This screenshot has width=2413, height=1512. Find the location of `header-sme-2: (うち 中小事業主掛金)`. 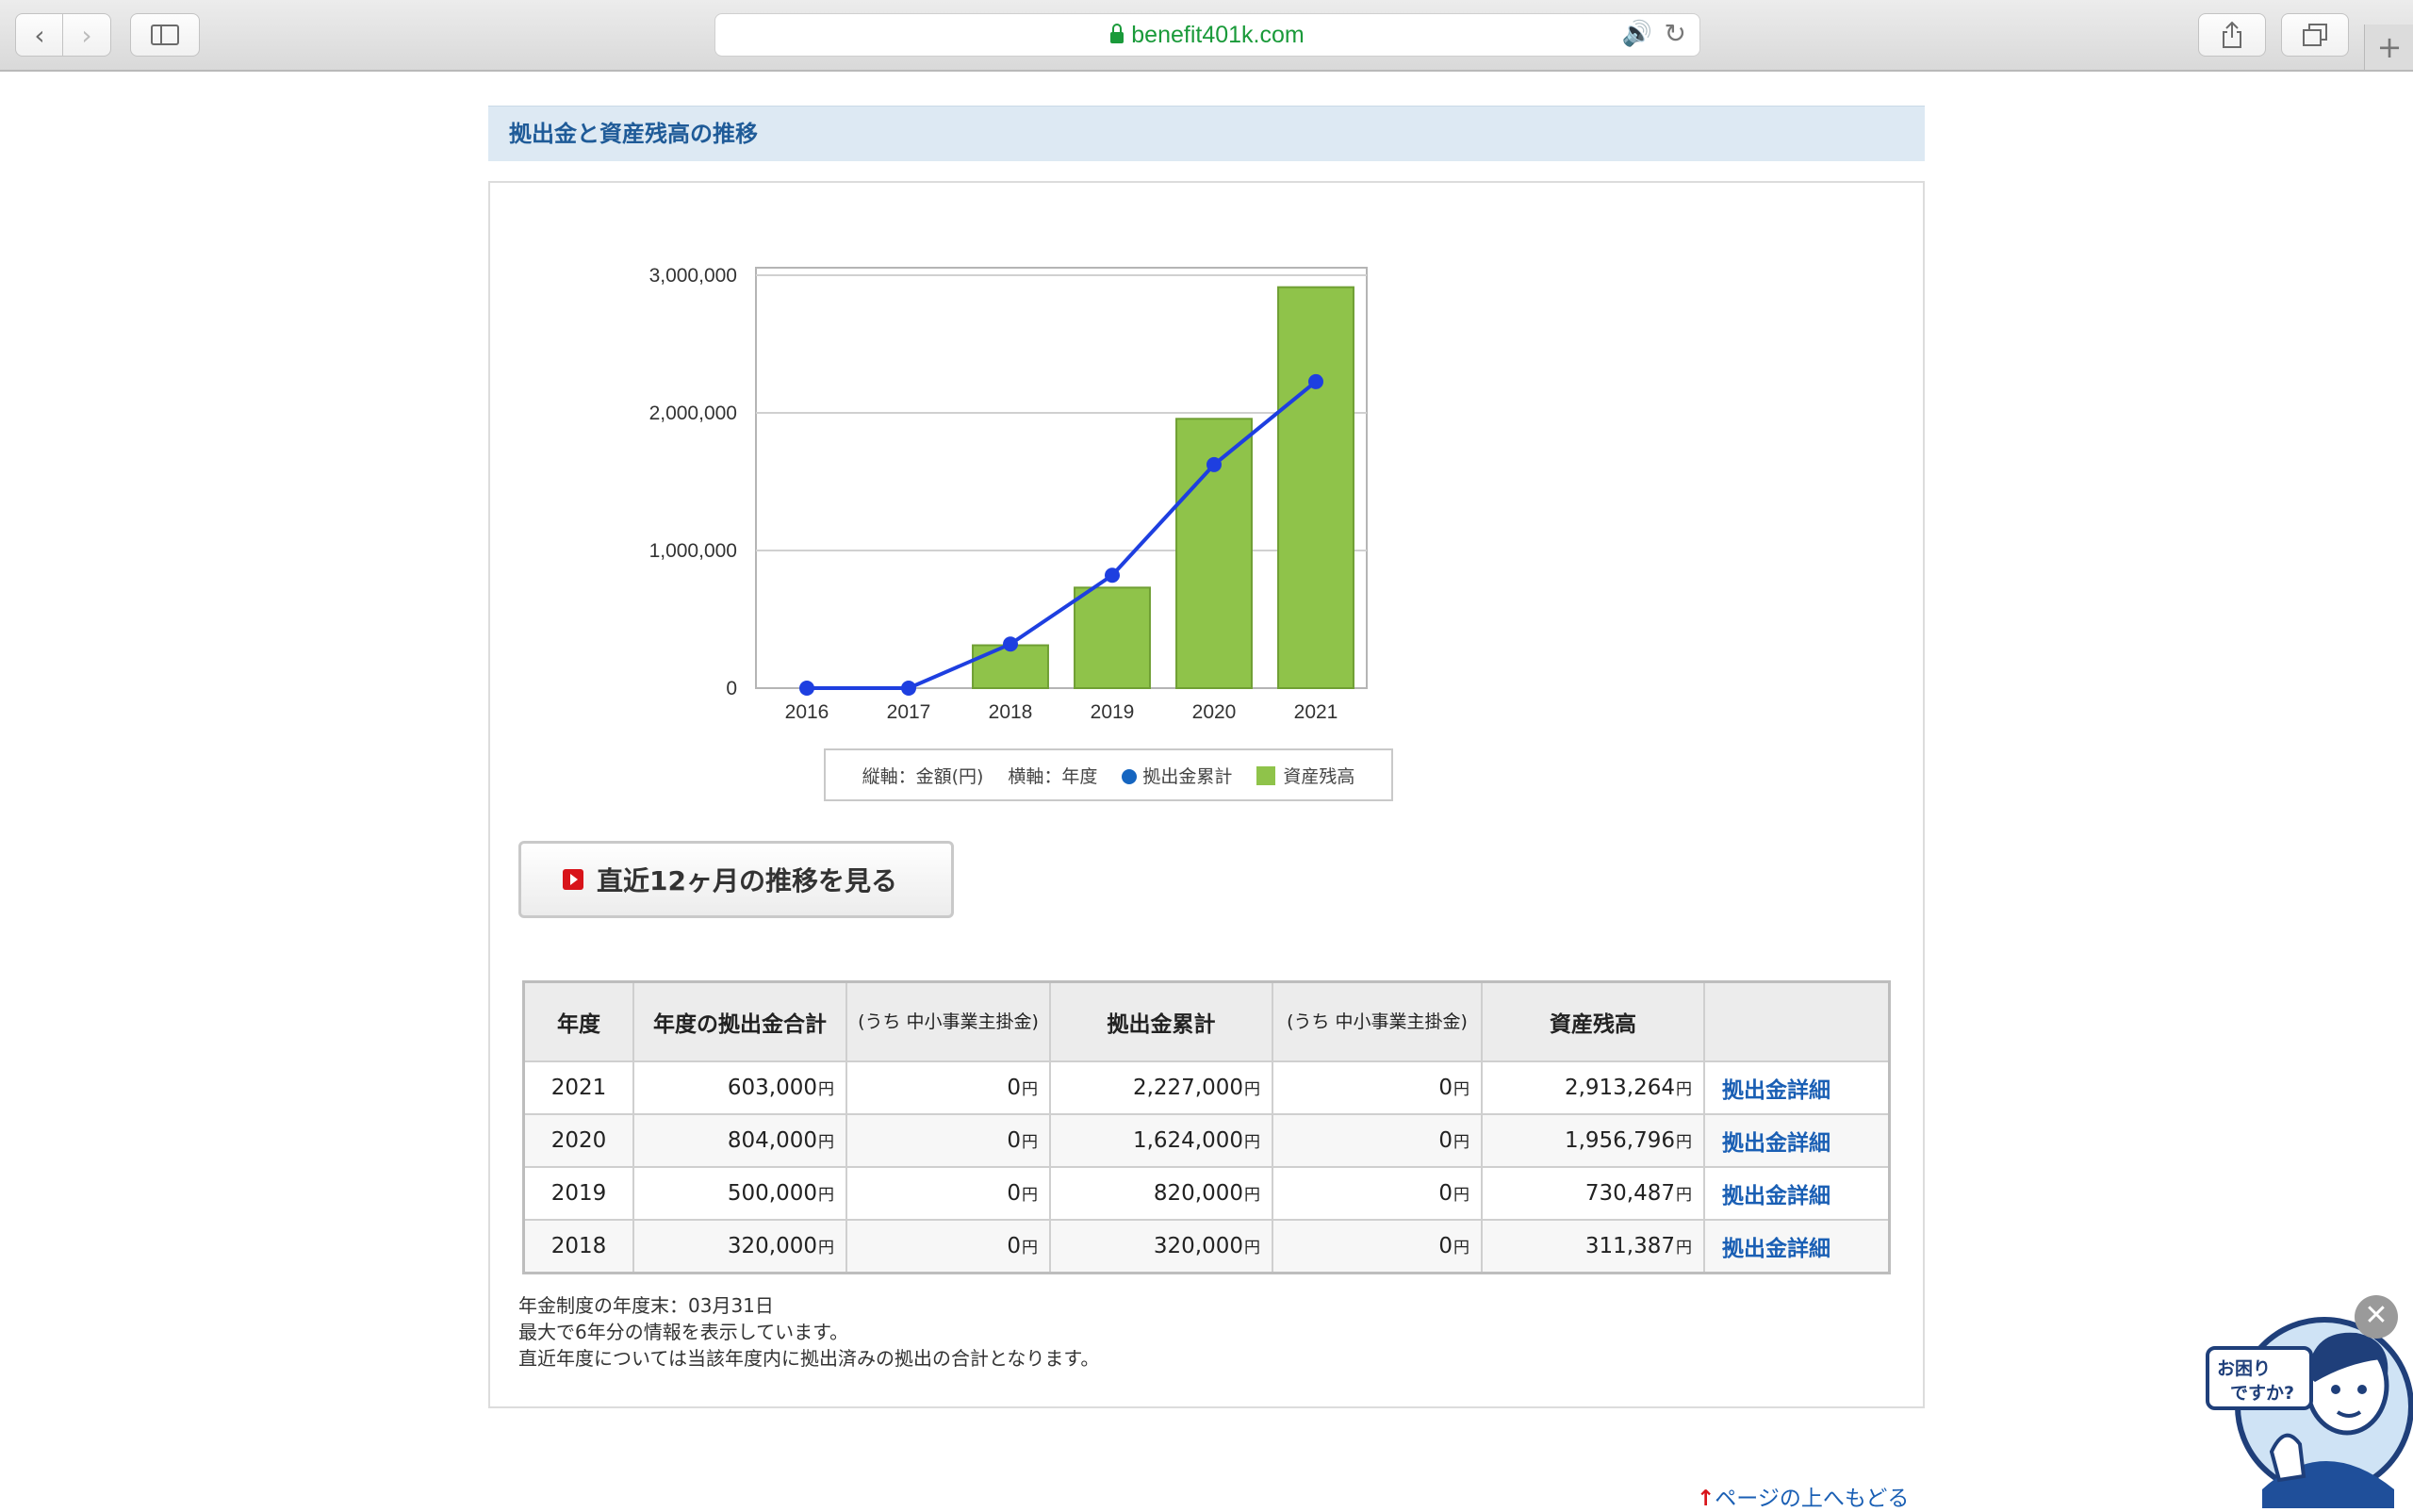

header-sme-2: (うち 中小事業主掛金) is located at coordinates (1378, 1021).